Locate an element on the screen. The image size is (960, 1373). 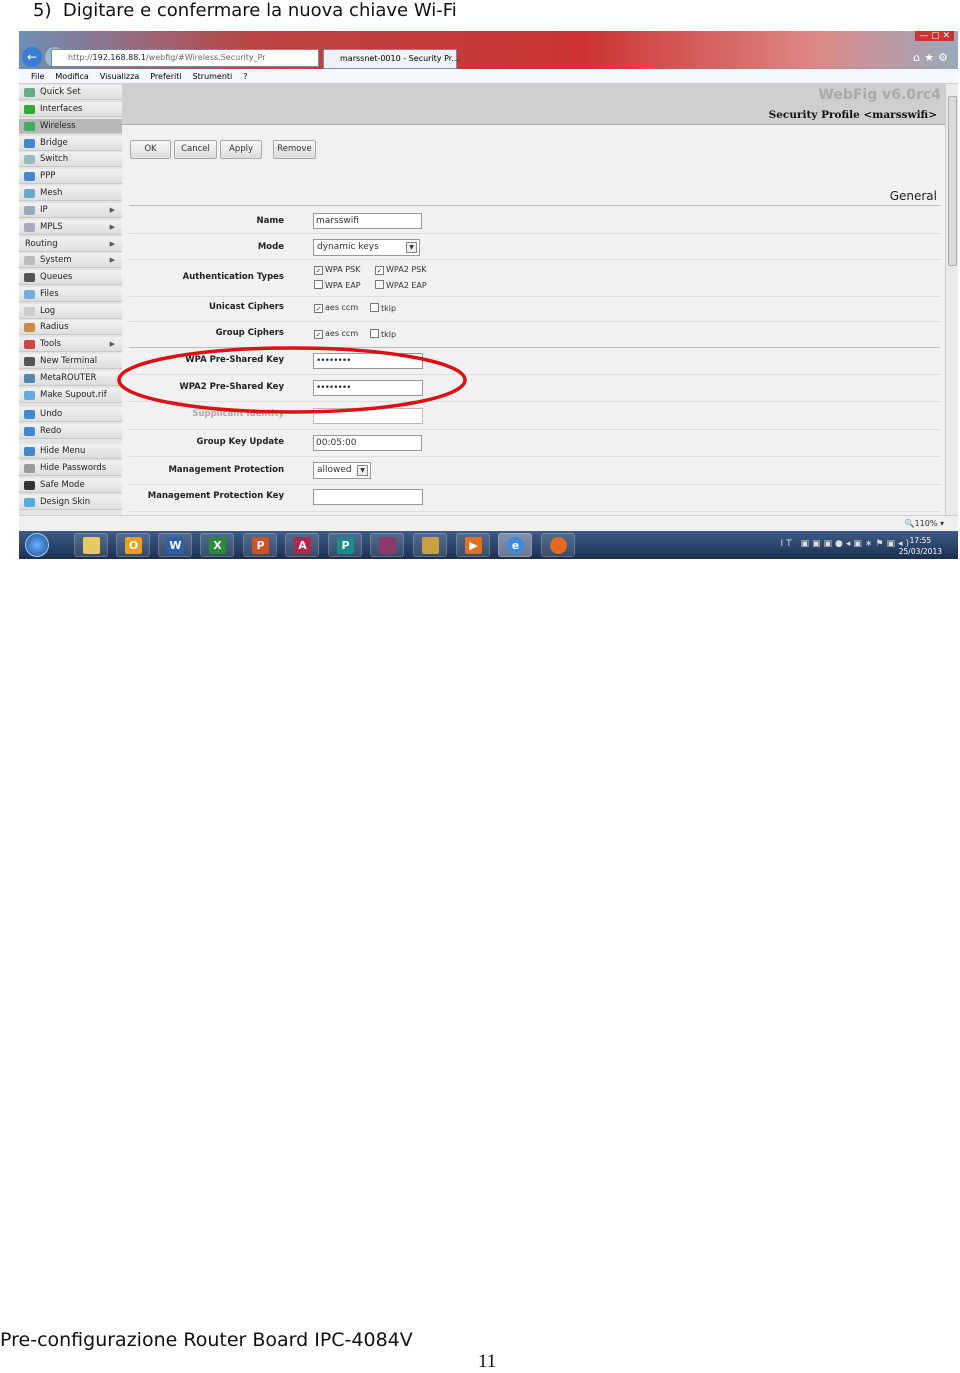
sidebar-item-undo: Undo is located at coordinates (70, 414).